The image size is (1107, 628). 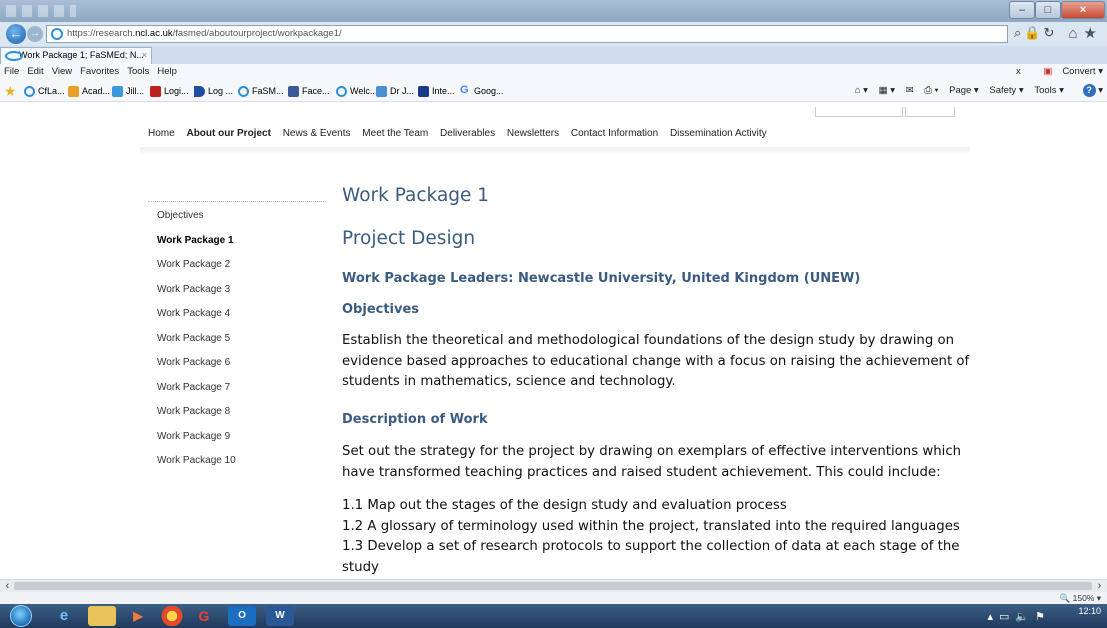 I want to click on flag-icon: ⚑, so click(x=1043, y=617).